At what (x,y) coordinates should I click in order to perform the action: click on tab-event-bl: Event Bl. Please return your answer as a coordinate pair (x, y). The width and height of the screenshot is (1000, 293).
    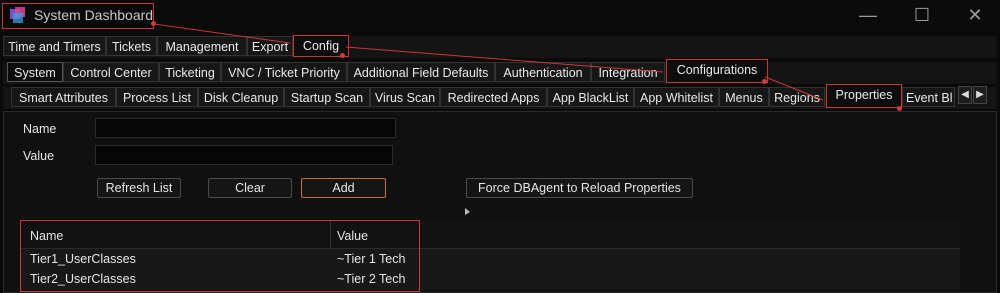
    Looking at the image, I should click on (928, 97).